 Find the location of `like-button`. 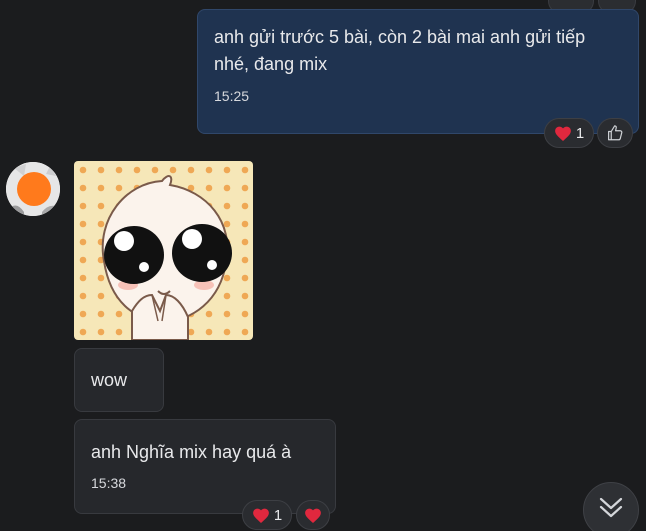

like-button is located at coordinates (615, 133).